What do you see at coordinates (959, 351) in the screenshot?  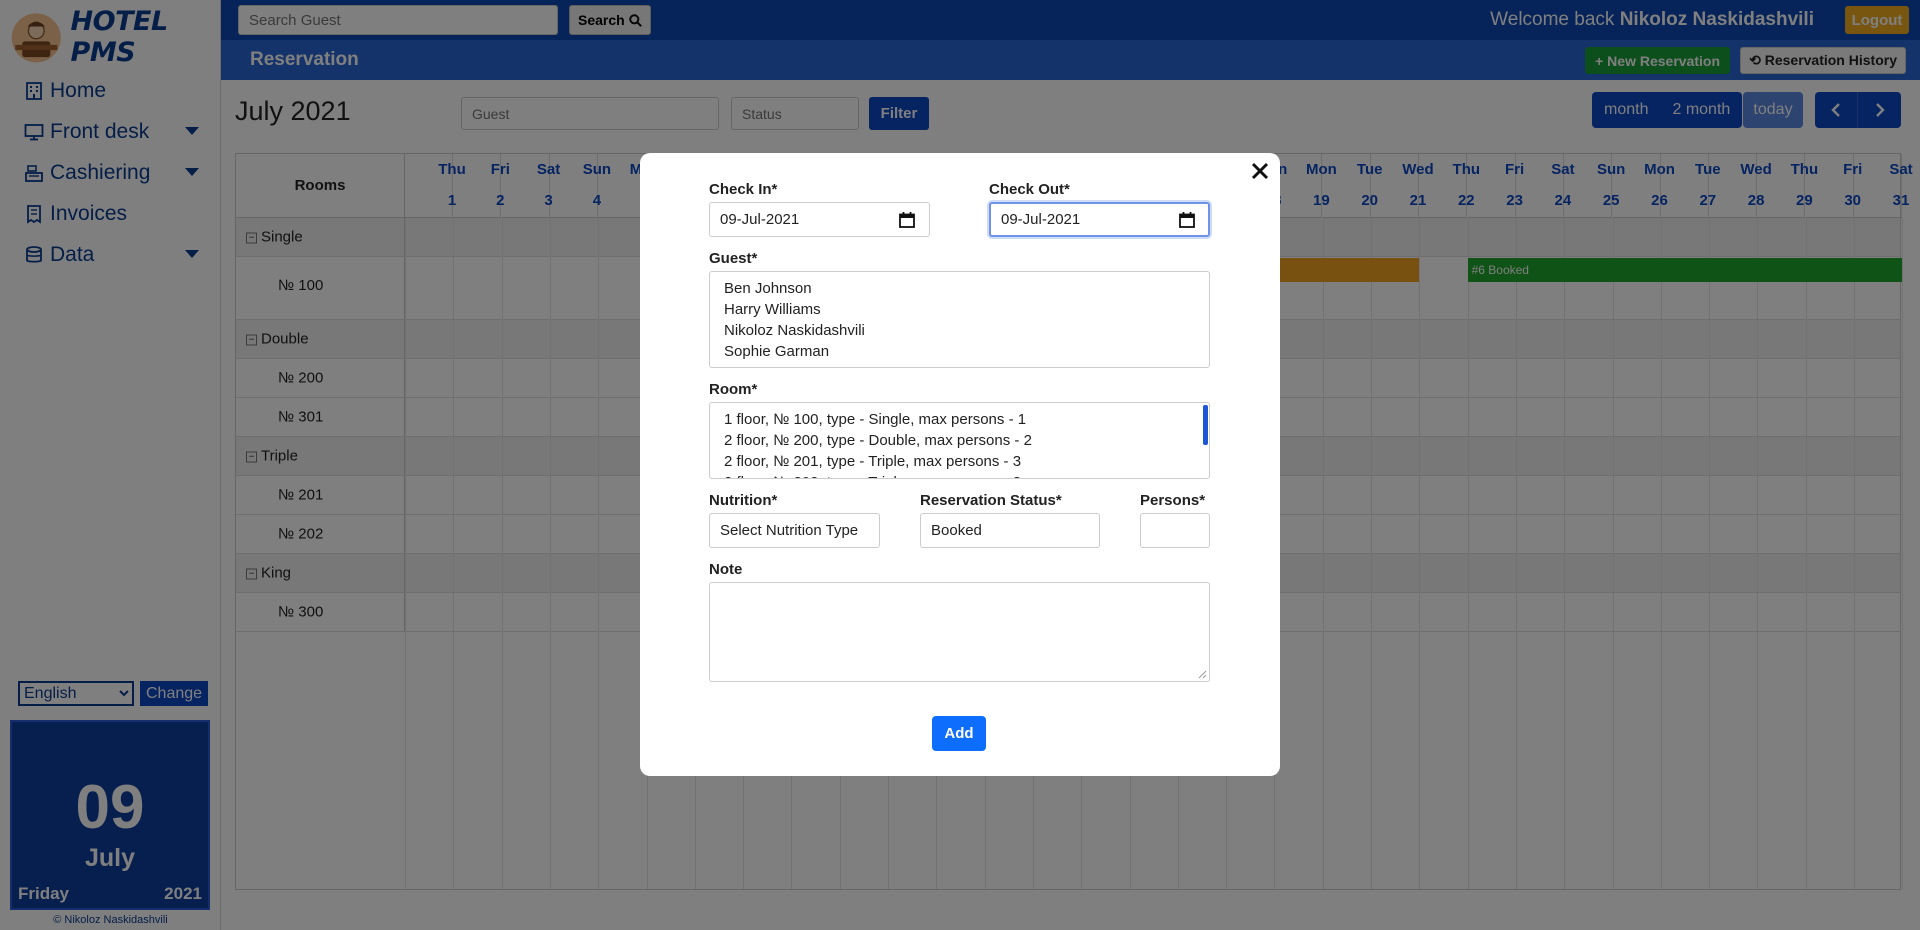 I see `guest-option: Sophie Garman` at bounding box center [959, 351].